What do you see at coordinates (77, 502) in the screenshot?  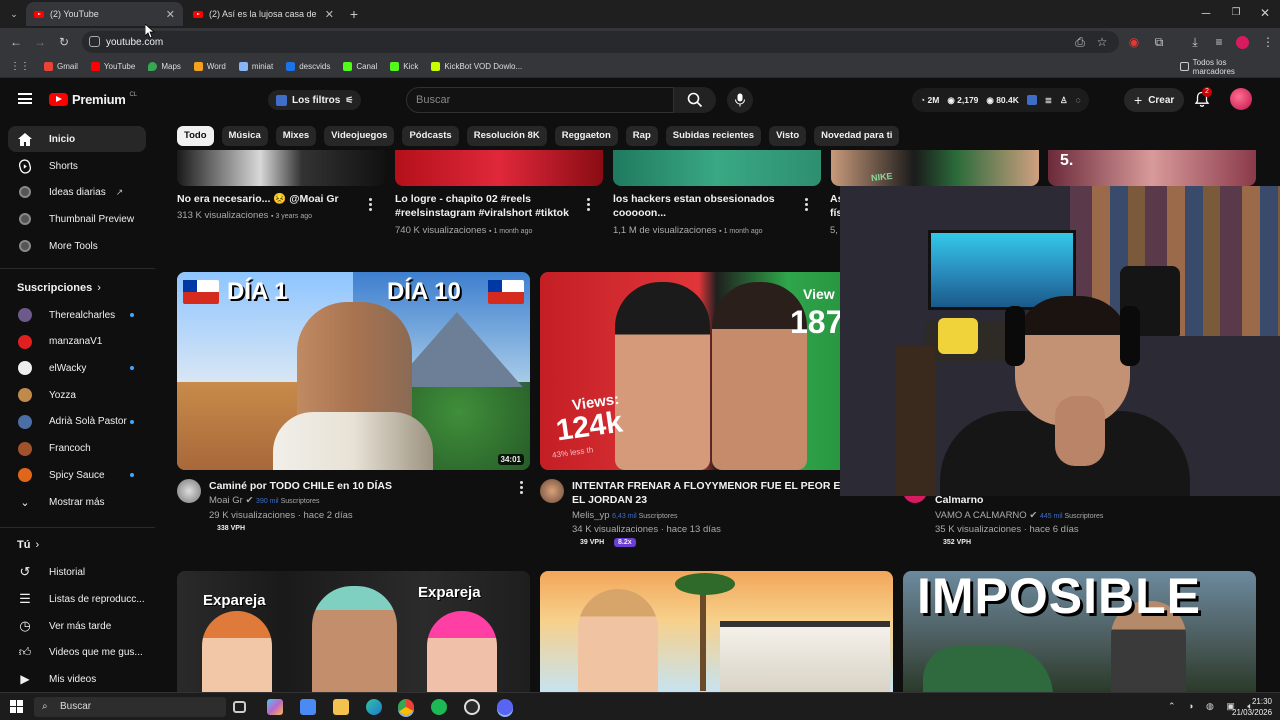 I see `show-more-button: ⌄ Mostrar más` at bounding box center [77, 502].